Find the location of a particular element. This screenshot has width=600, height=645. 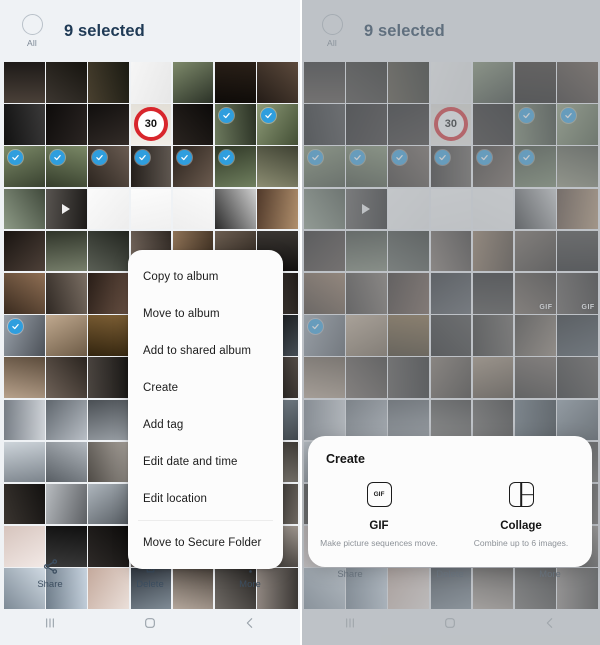

home-button is located at coordinates (150, 623).